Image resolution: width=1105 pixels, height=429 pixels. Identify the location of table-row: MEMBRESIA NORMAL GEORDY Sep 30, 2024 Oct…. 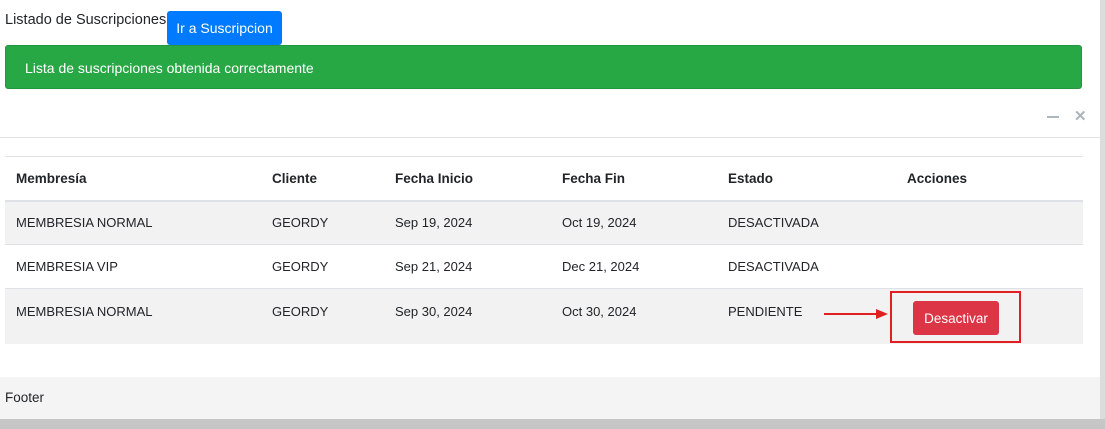
(544, 316).